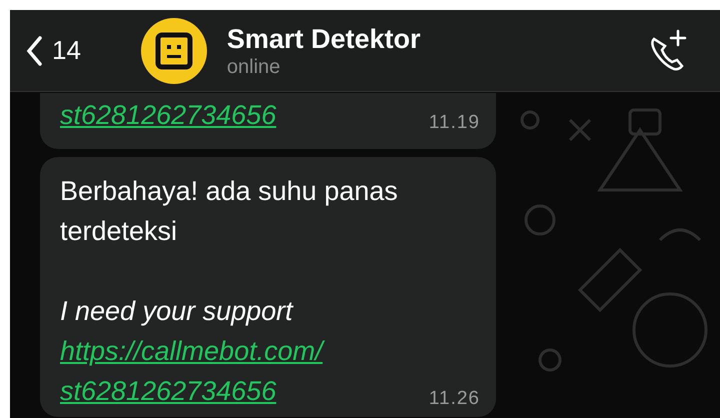 This screenshot has height=418, width=720. I want to click on message-time: 11.26, so click(454, 399).